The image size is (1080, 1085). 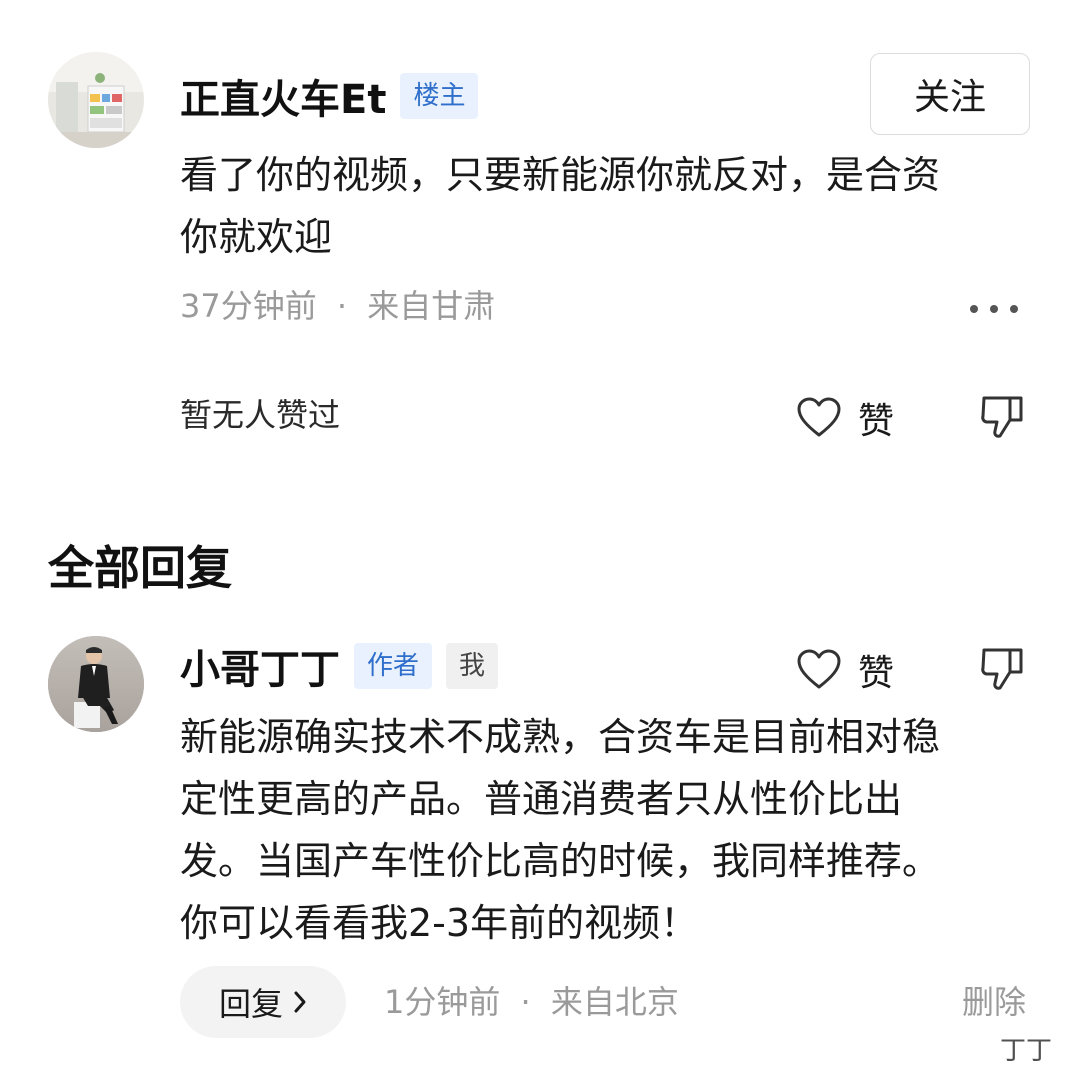 I want to click on more-dots-icon, so click(x=994, y=309).